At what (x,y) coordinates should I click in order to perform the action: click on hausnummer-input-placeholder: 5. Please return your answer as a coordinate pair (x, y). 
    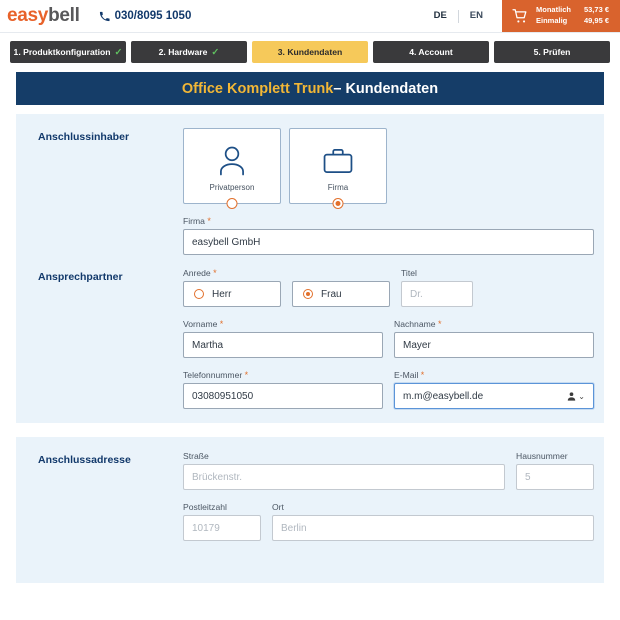
    Looking at the image, I should click on (528, 477).